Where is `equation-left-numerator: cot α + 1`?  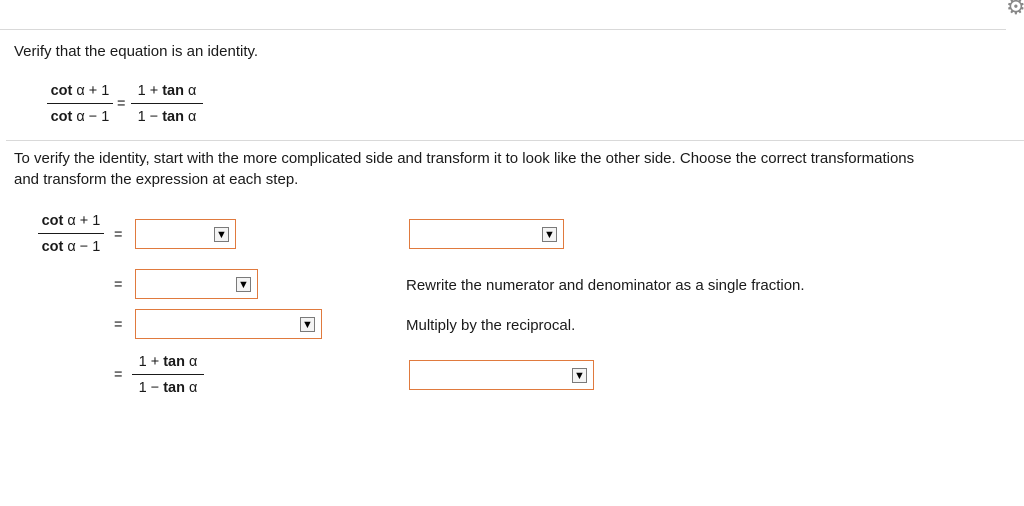 equation-left-numerator: cot α + 1 is located at coordinates (80, 91).